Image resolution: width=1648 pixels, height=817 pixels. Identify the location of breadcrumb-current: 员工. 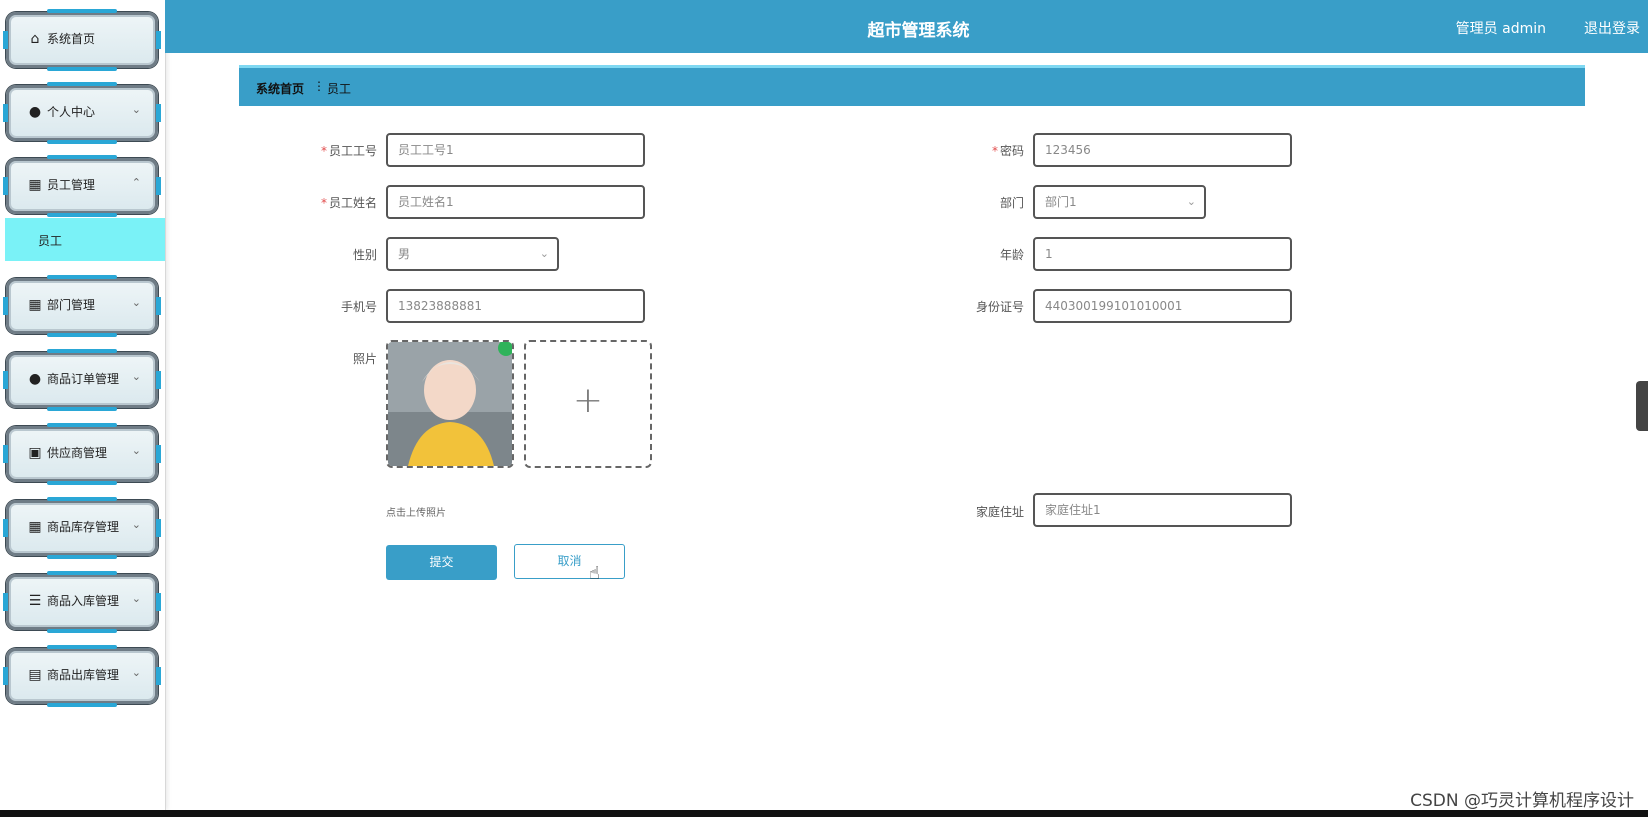
(339, 89).